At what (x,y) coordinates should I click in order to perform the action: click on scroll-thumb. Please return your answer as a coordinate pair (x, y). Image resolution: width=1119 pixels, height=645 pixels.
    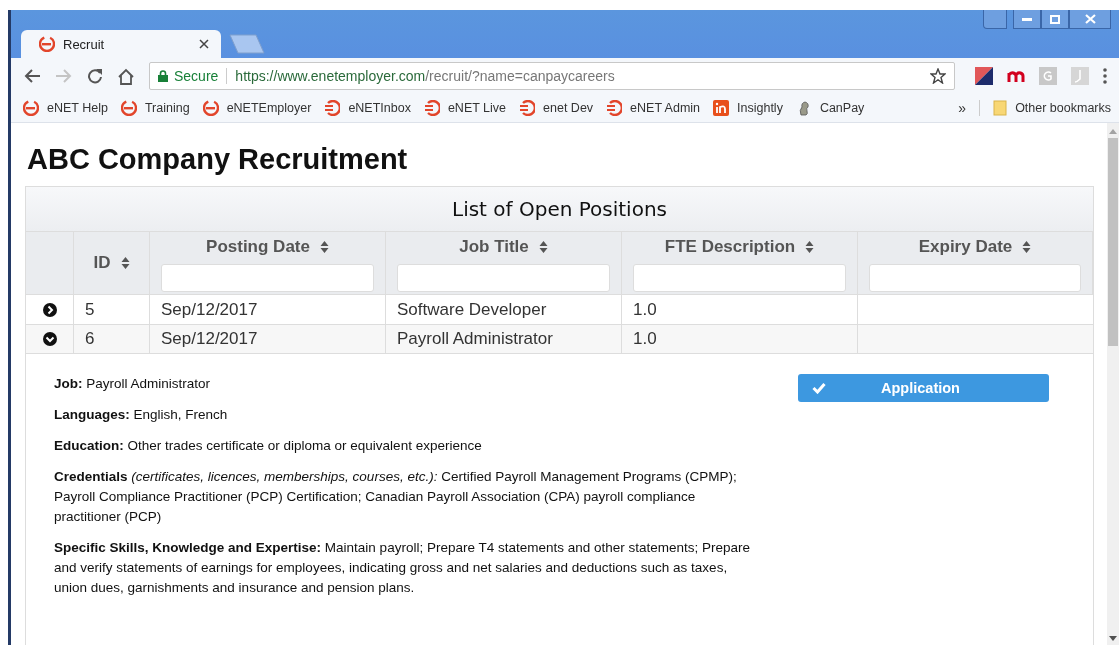
    Looking at the image, I should click on (1113, 242).